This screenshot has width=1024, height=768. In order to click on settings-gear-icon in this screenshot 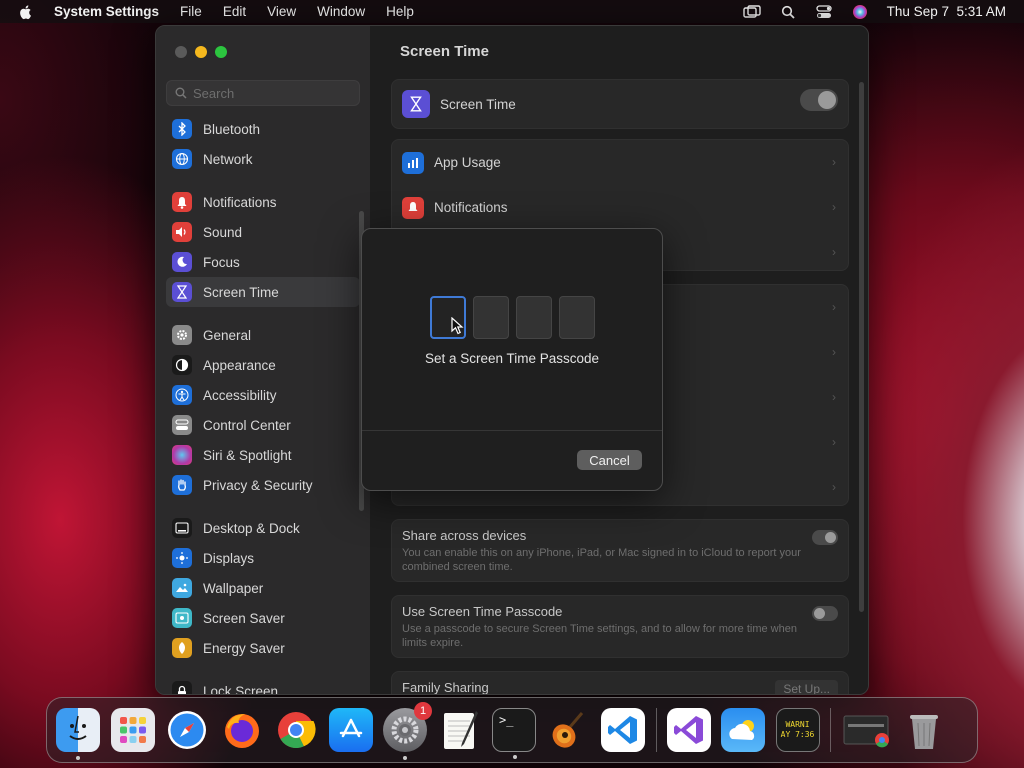, I will do `click(405, 730)`.